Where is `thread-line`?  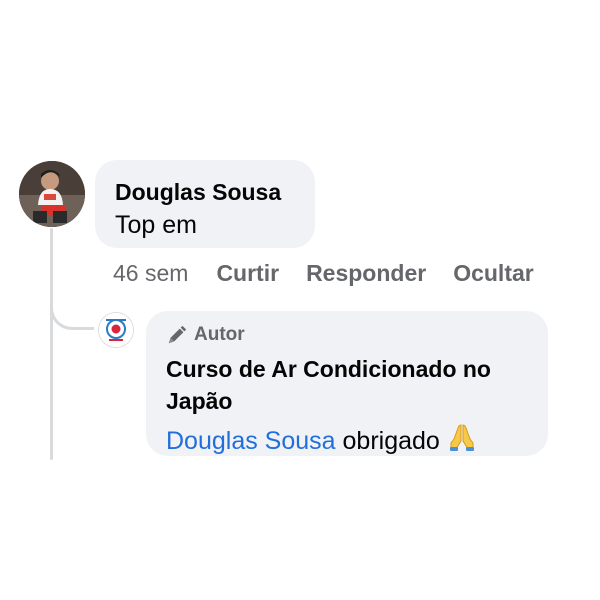
thread-line is located at coordinates (51, 344).